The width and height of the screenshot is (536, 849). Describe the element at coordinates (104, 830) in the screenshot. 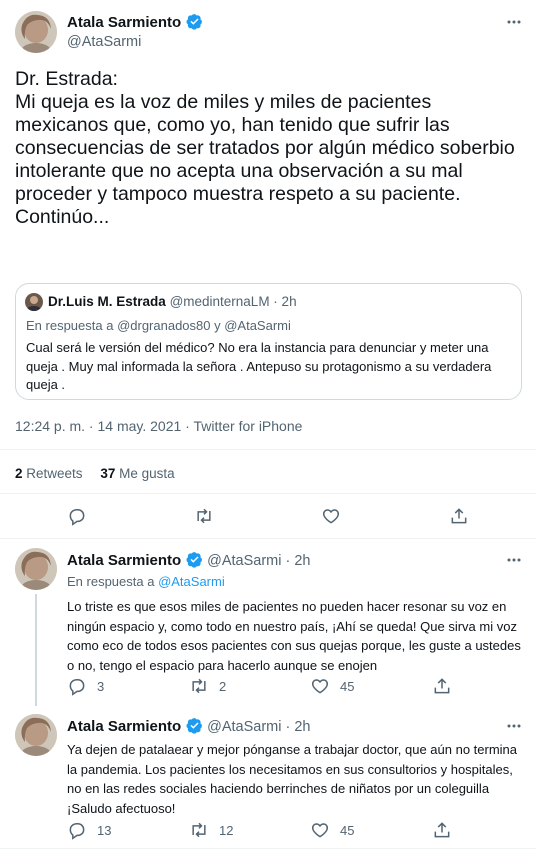

I see `reply-count: 13` at that location.